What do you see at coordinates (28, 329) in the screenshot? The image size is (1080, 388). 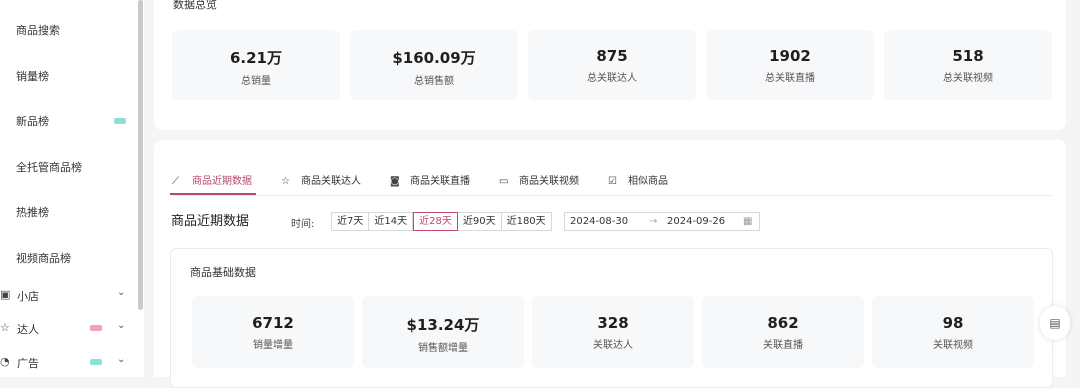 I see `sidebar-group-label: 达人` at bounding box center [28, 329].